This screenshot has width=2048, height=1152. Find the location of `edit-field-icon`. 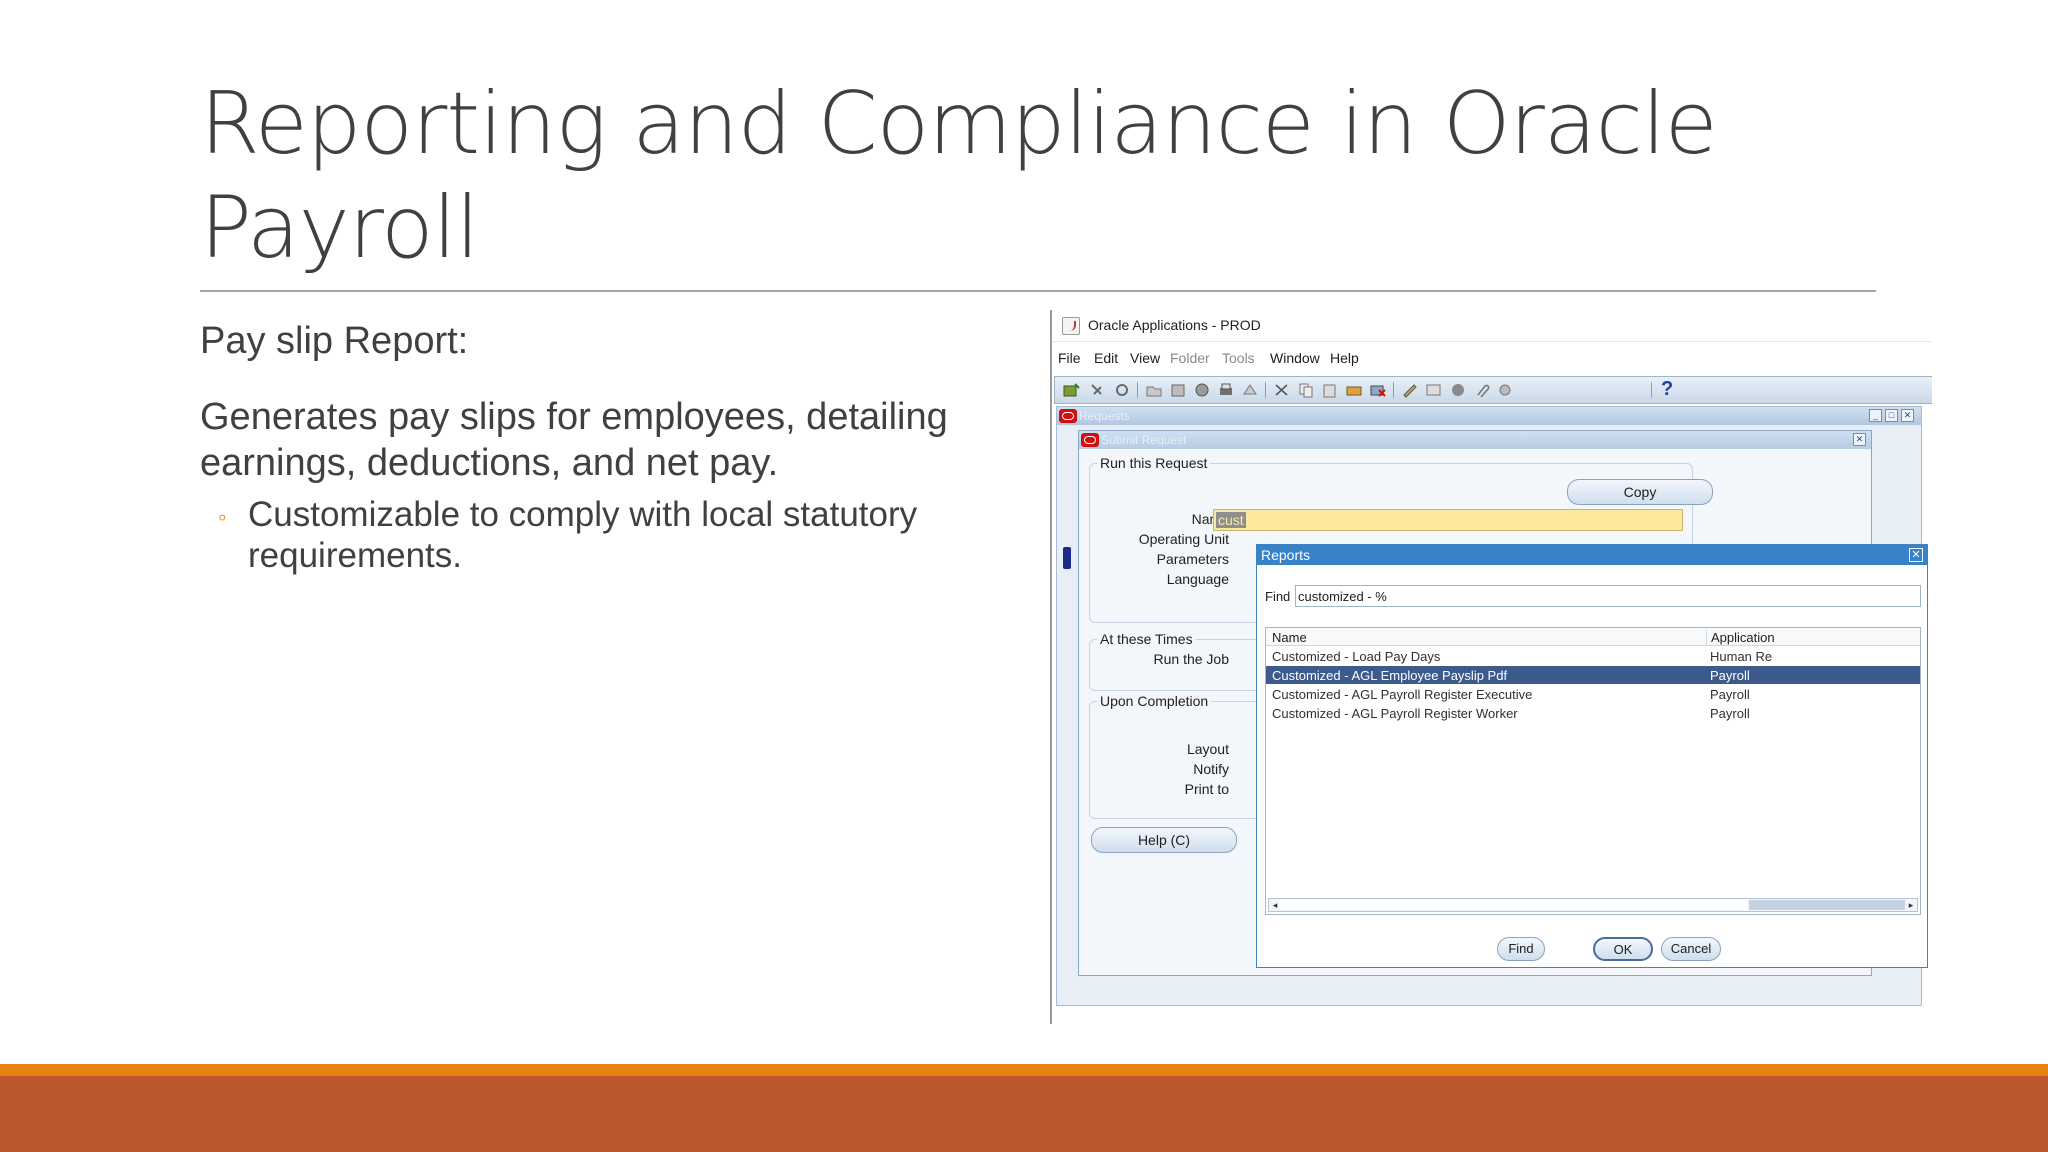

edit-field-icon is located at coordinates (1410, 390).